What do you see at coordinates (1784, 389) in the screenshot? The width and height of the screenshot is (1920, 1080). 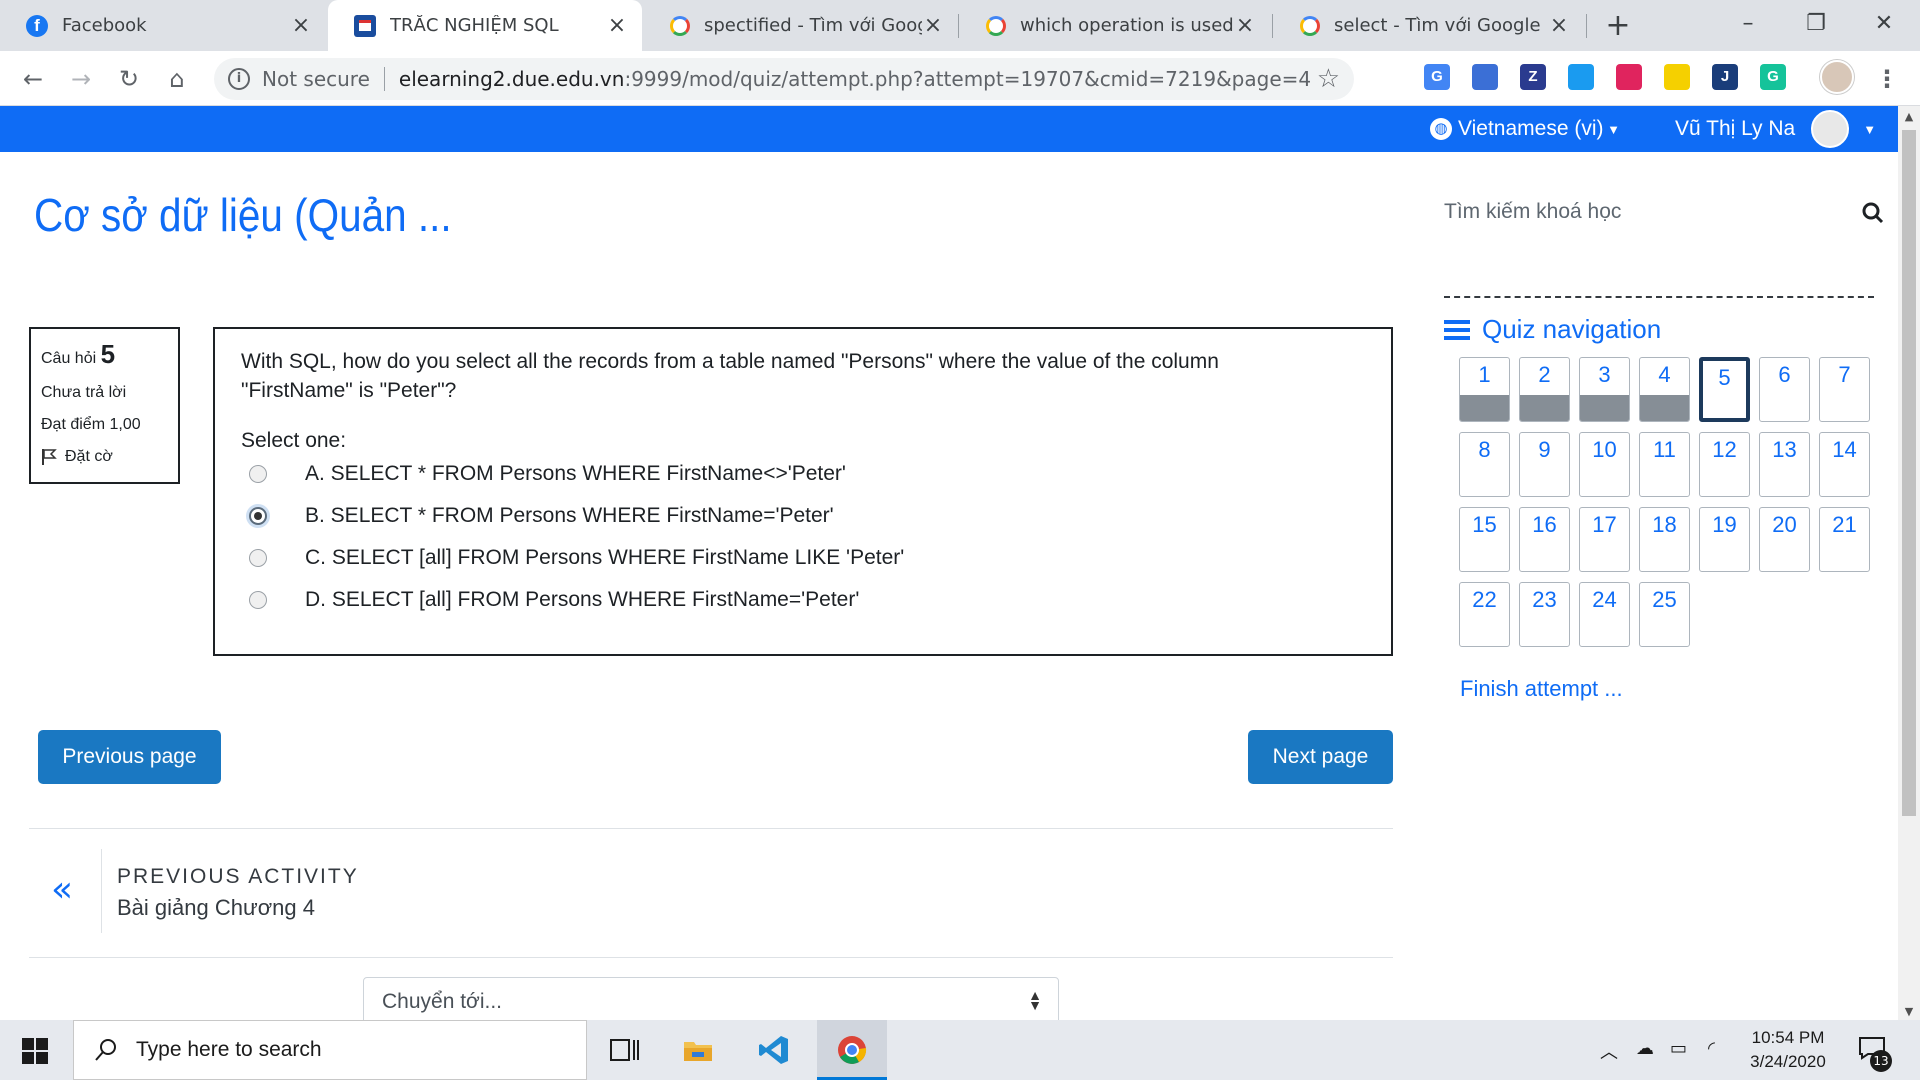 I see `quiz-nav-question-6: 6` at bounding box center [1784, 389].